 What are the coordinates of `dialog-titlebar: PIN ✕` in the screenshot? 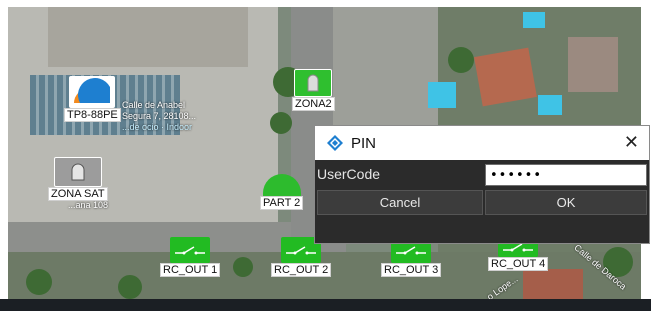 It's located at (482, 143).